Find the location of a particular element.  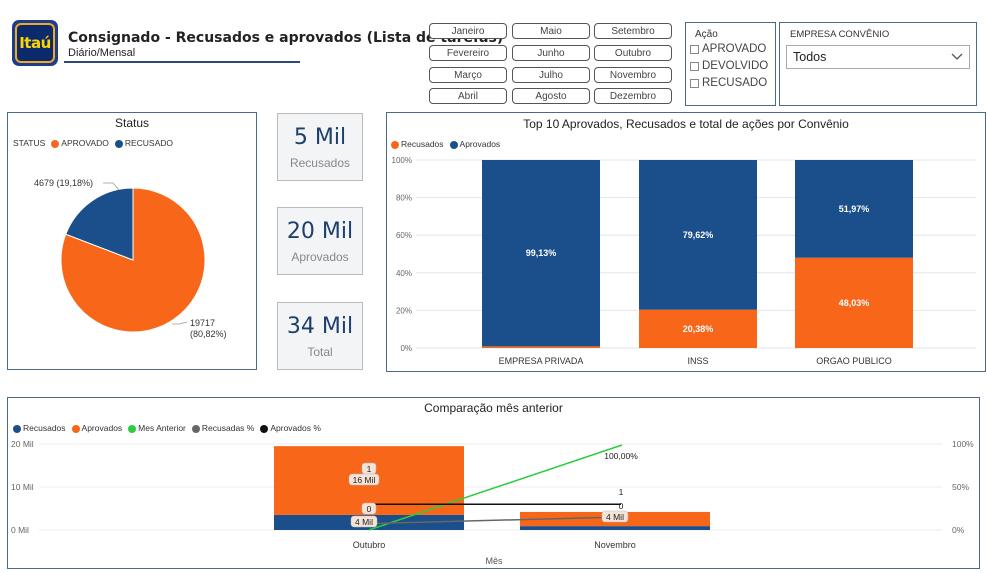

annotation-label: 100,00% is located at coordinates (621, 456).